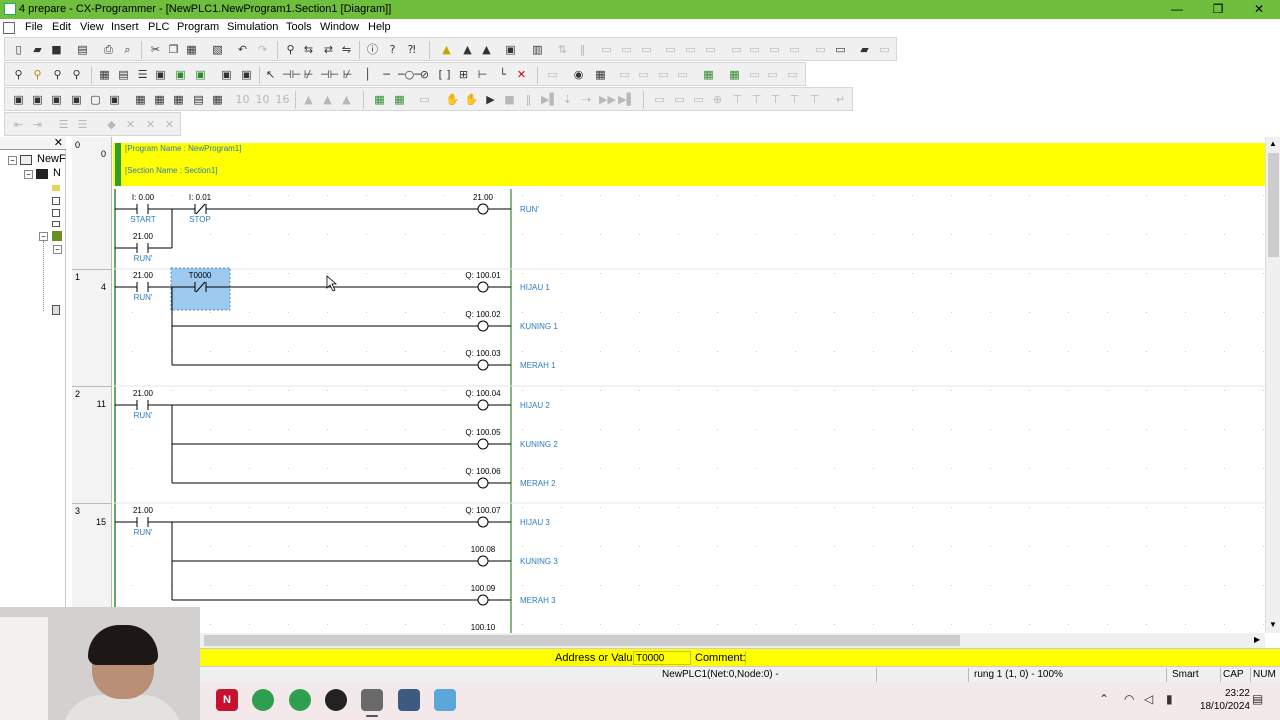 The height and width of the screenshot is (720, 1280). I want to click on coil-address: Q: 100.07, so click(483, 510).